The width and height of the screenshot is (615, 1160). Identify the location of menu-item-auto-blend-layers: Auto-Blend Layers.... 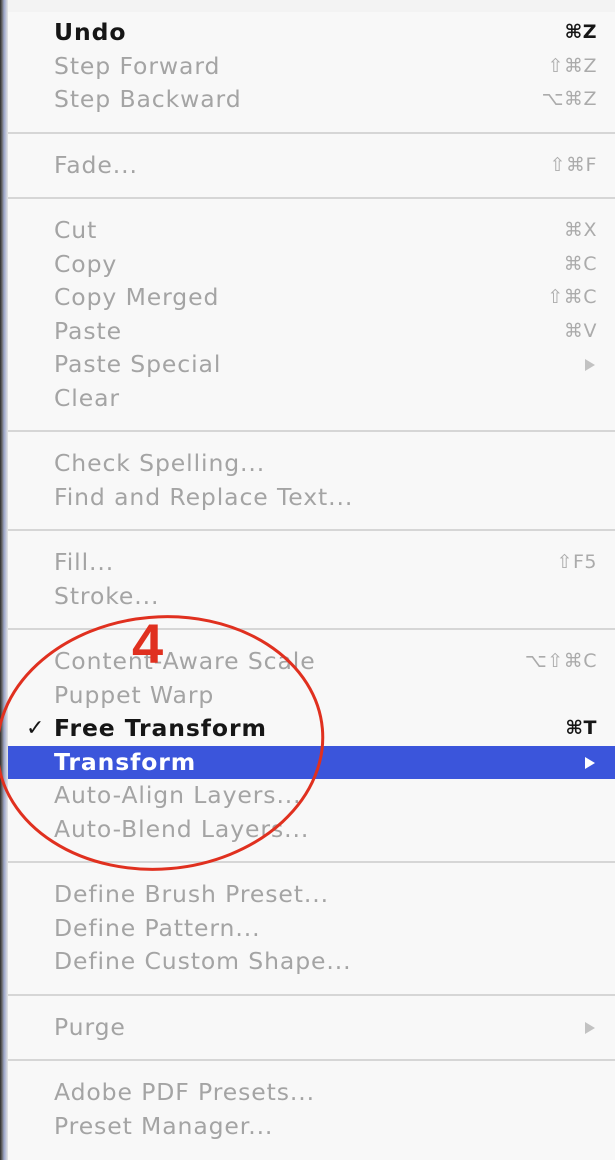
(311, 829).